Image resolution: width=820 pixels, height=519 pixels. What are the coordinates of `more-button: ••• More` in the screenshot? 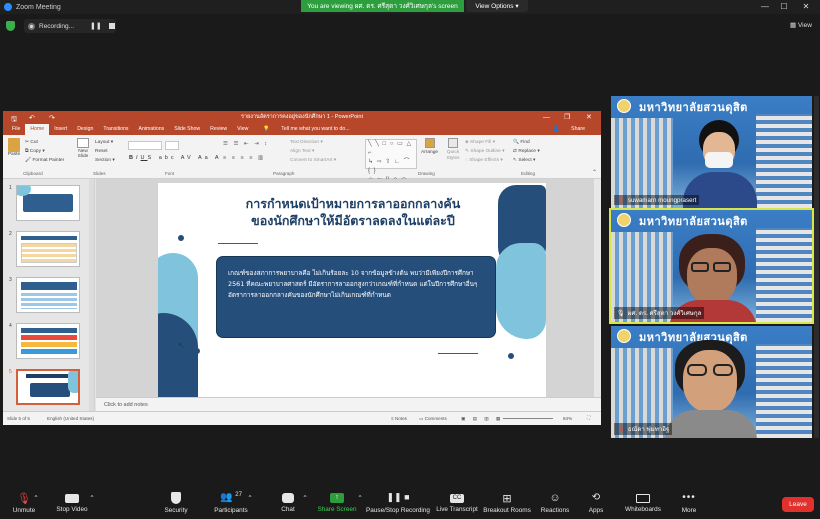 It's located at (689, 503).